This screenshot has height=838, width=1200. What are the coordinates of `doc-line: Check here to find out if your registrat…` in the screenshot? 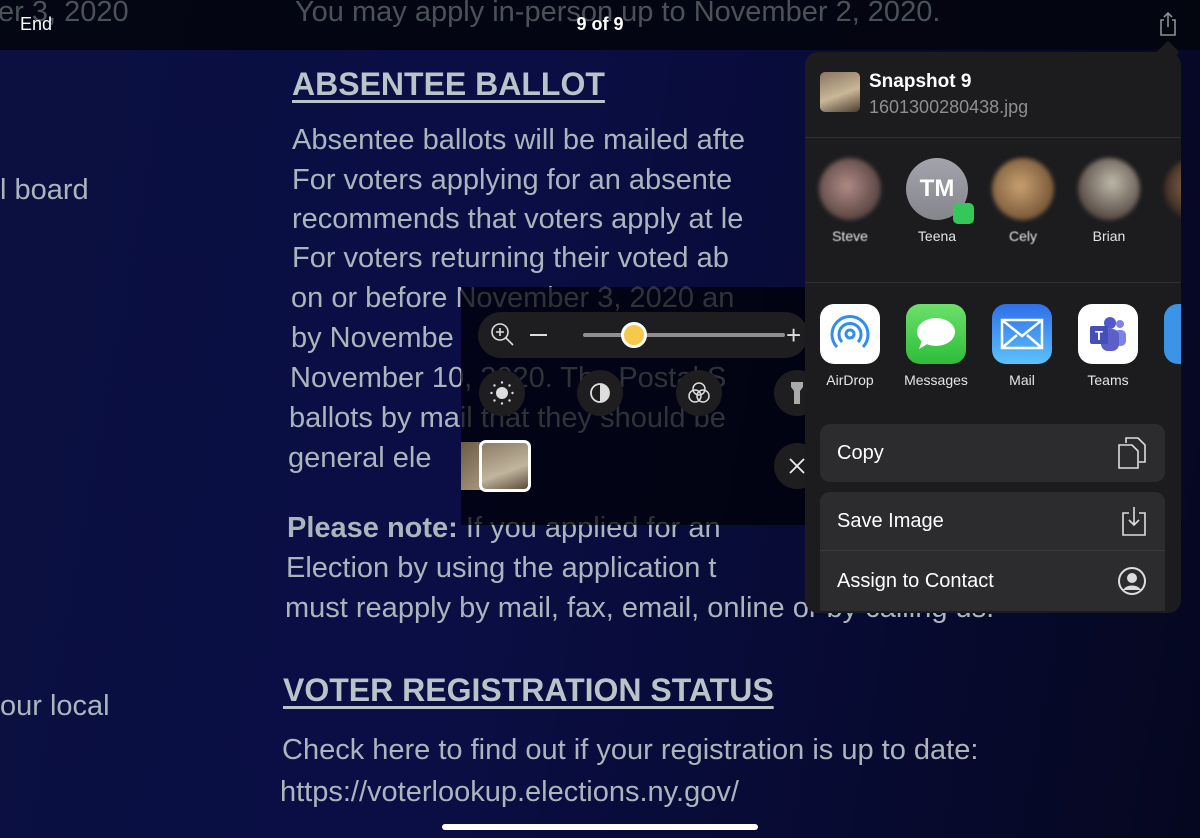 It's located at (630, 750).